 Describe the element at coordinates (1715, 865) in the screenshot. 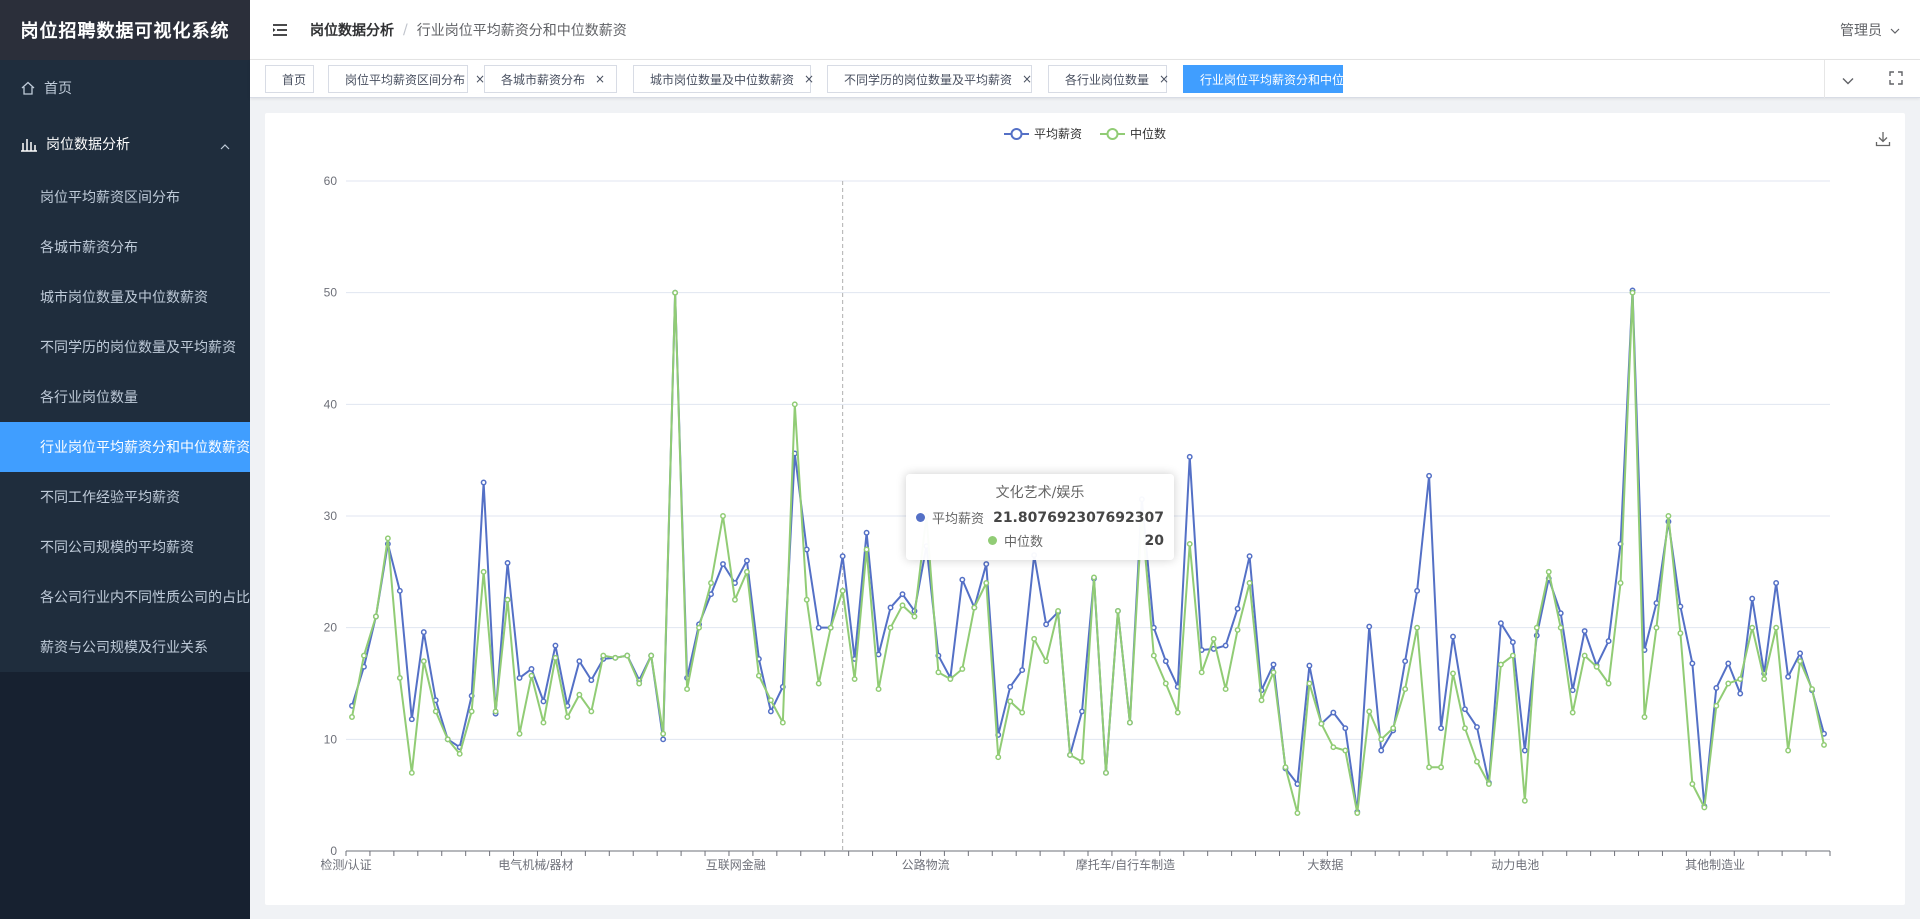

I see `x-tick-label: 其他制造业` at that location.